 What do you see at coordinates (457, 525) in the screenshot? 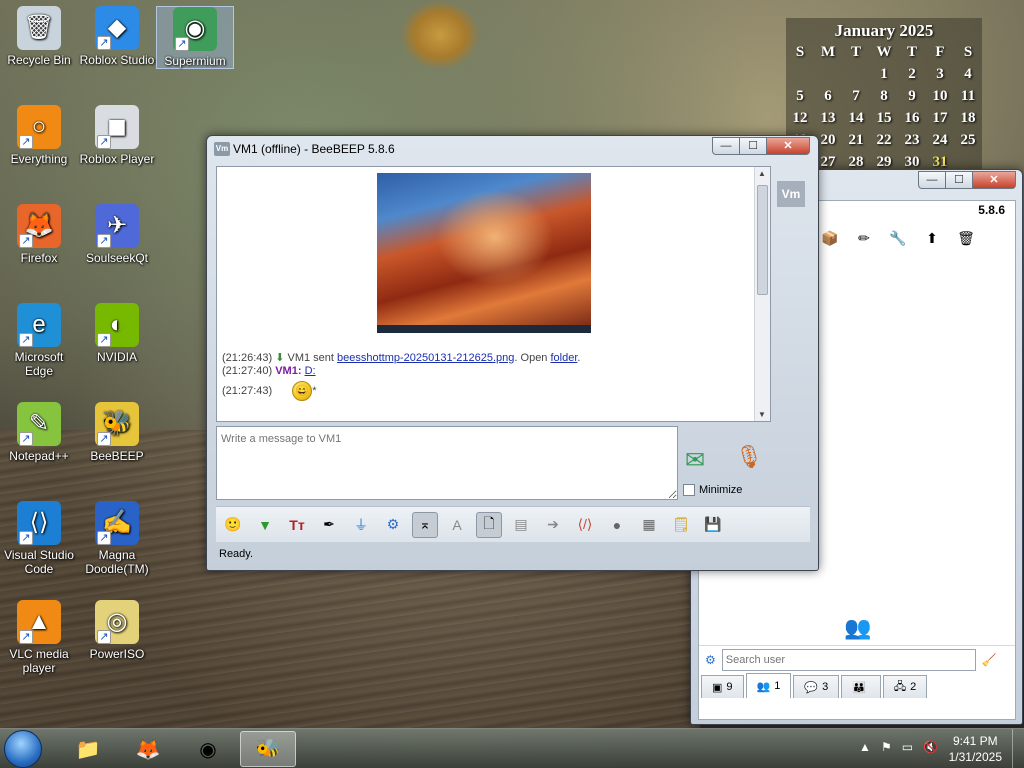
I see `spell-check-icon: A` at bounding box center [457, 525].